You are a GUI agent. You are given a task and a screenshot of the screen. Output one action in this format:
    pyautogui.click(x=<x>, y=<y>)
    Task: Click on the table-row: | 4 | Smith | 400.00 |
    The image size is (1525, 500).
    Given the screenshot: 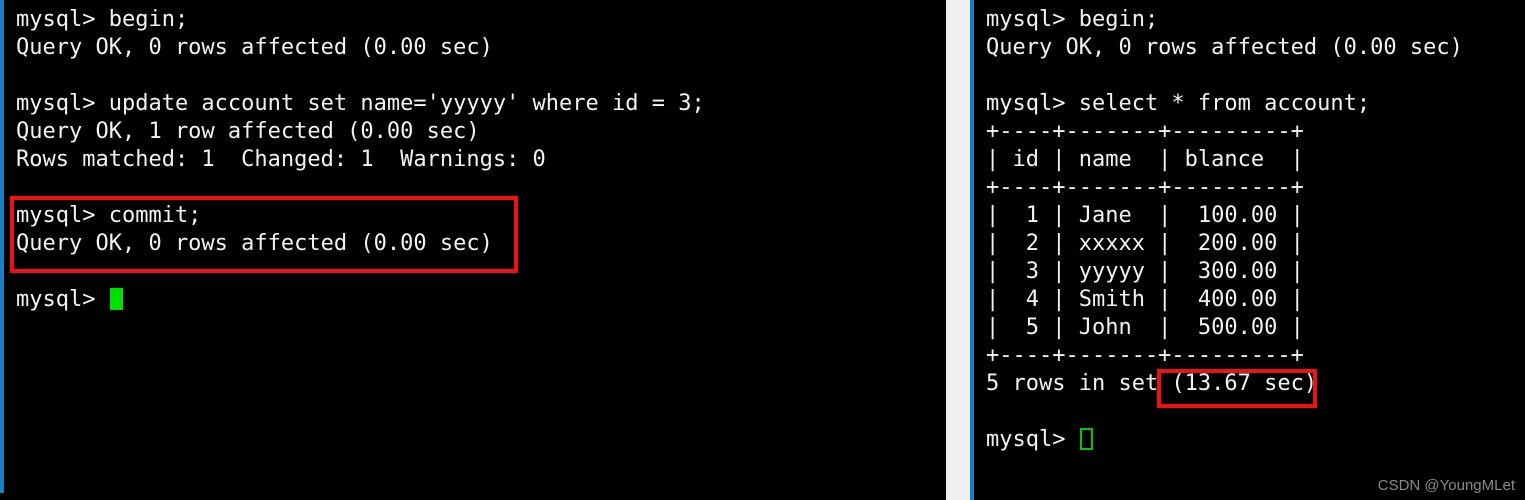 What is the action you would take?
    pyautogui.click(x=1145, y=299)
    